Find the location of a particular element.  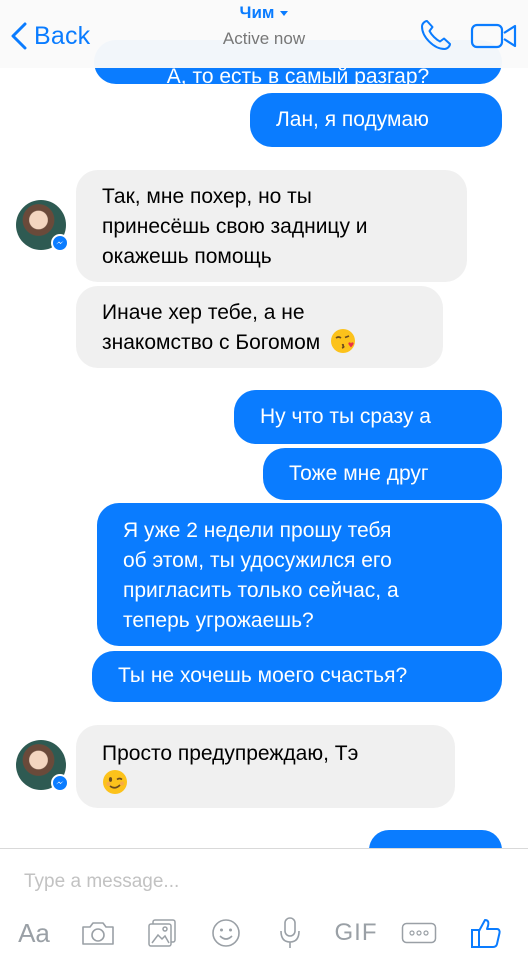

camera-icon is located at coordinates (98, 933).